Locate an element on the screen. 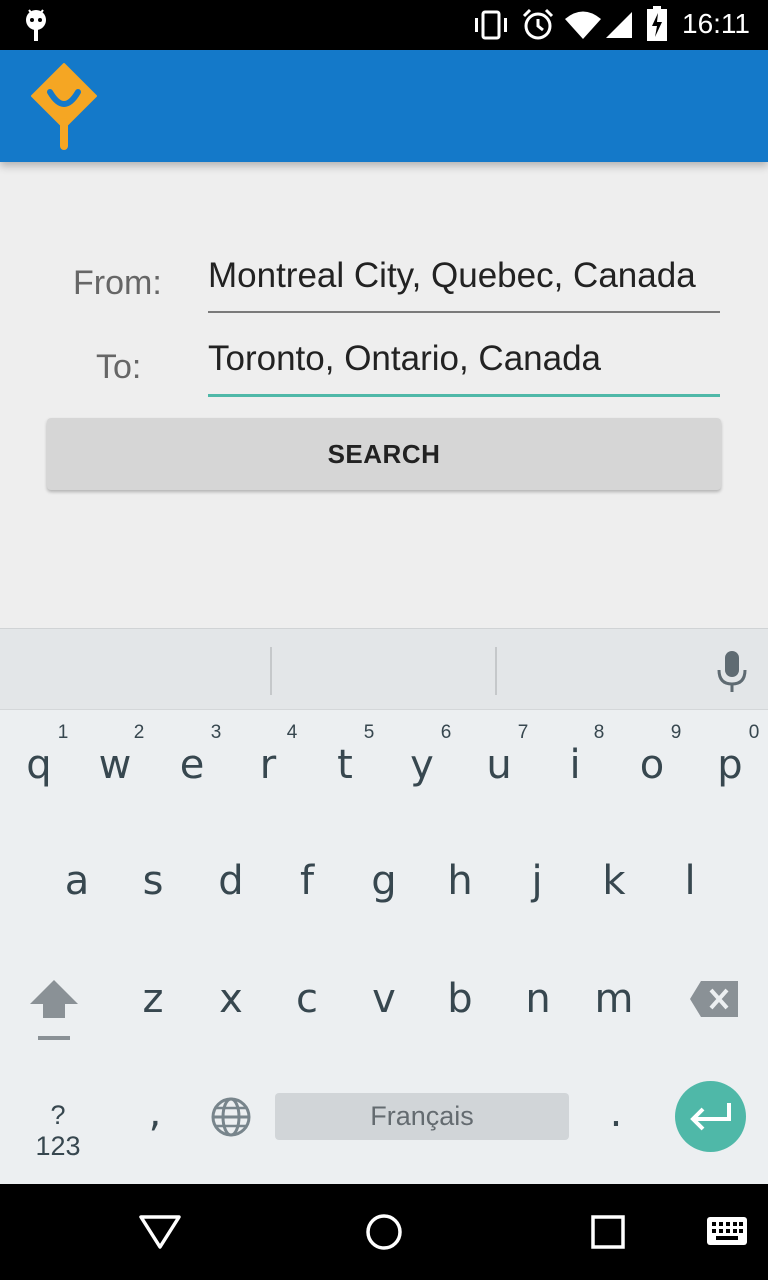 This screenshot has width=768, height=1280. key-c: c is located at coordinates (307, 999).